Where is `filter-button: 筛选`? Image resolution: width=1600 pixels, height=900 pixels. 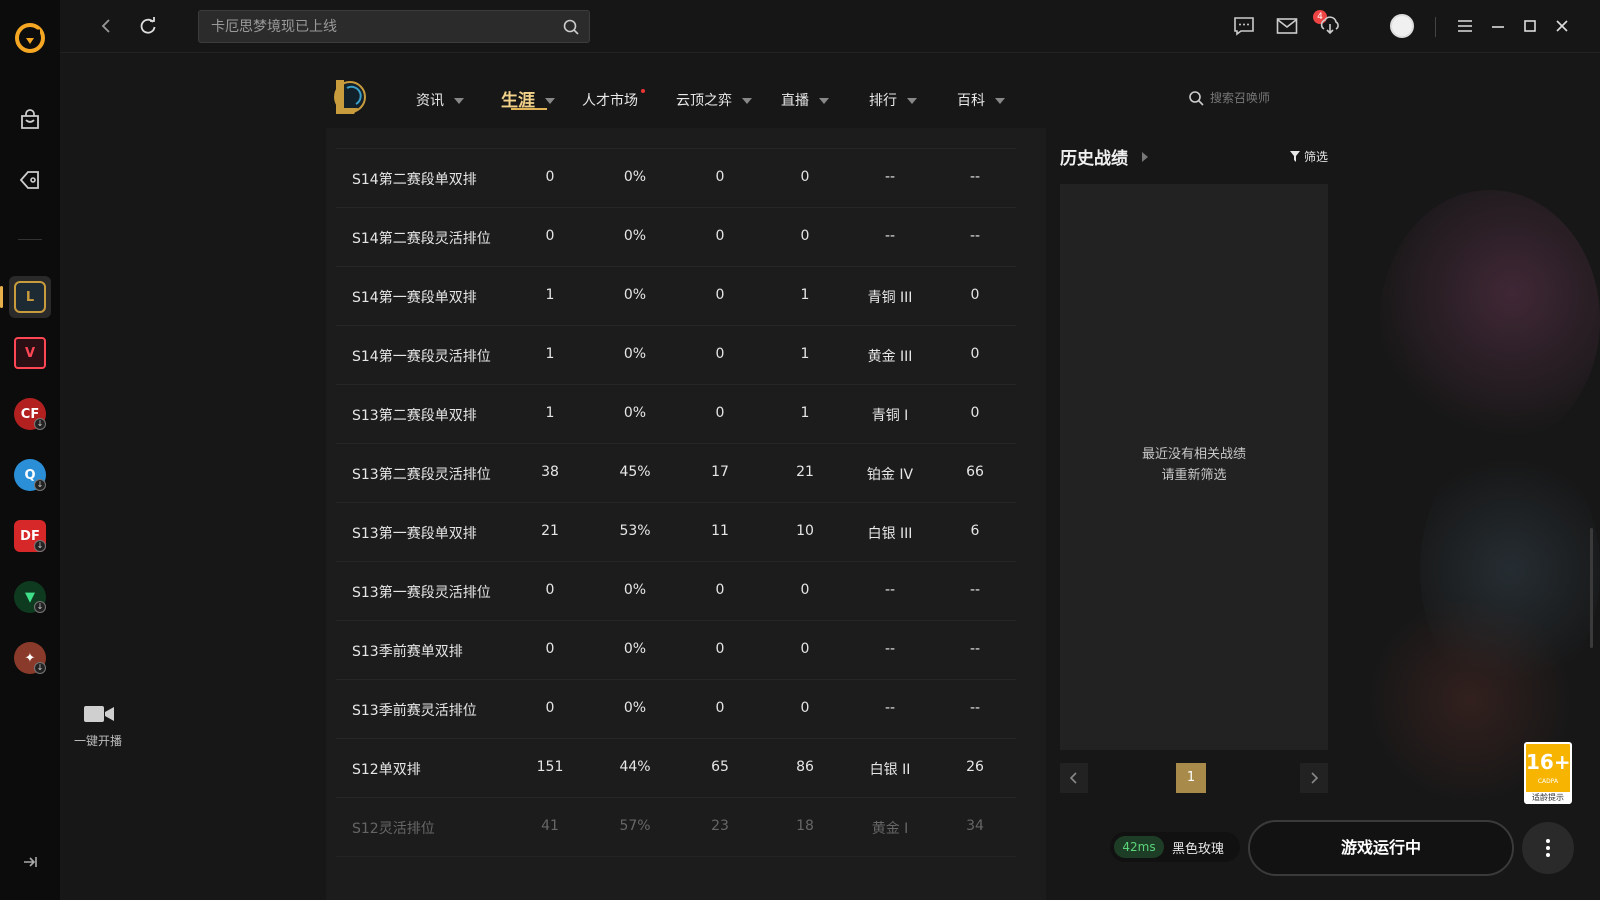 filter-button: 筛选 is located at coordinates (1309, 156).